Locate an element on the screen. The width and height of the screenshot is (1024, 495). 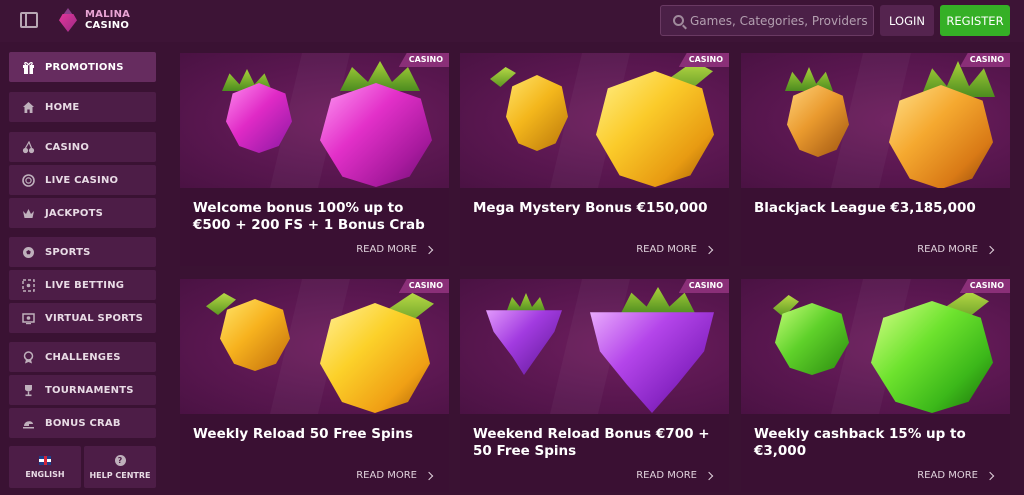
crown-icon is located at coordinates (28, 213).